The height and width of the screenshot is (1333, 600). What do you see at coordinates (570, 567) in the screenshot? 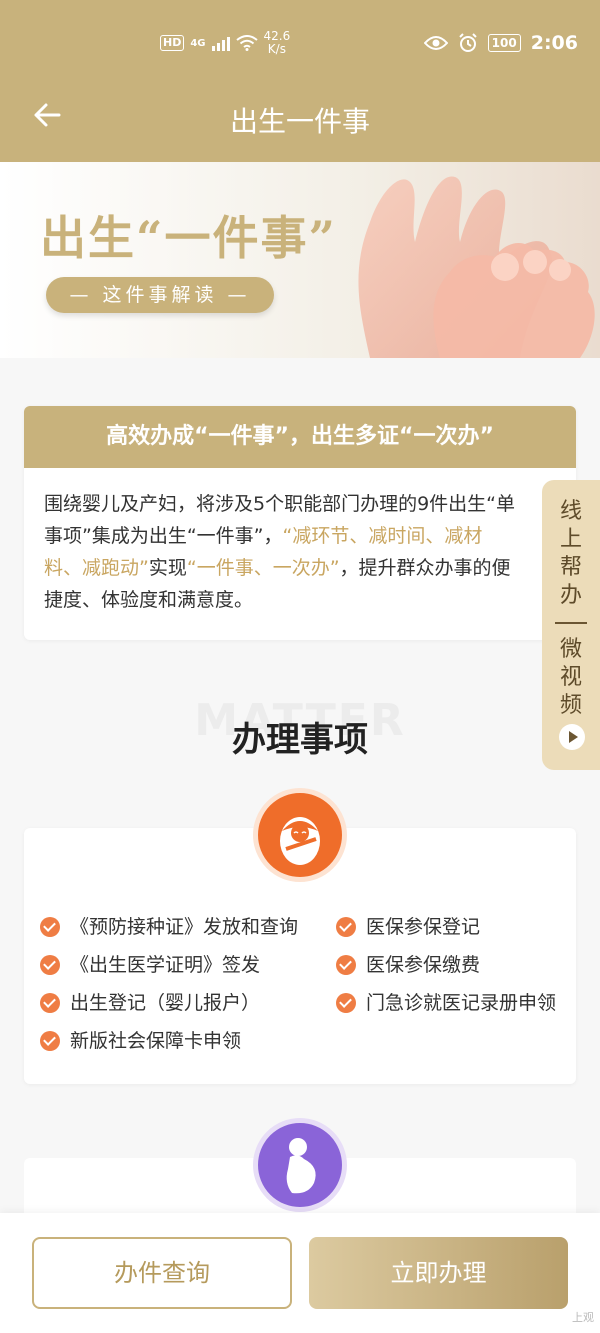
I see `online-help-char: 帮` at bounding box center [570, 567].